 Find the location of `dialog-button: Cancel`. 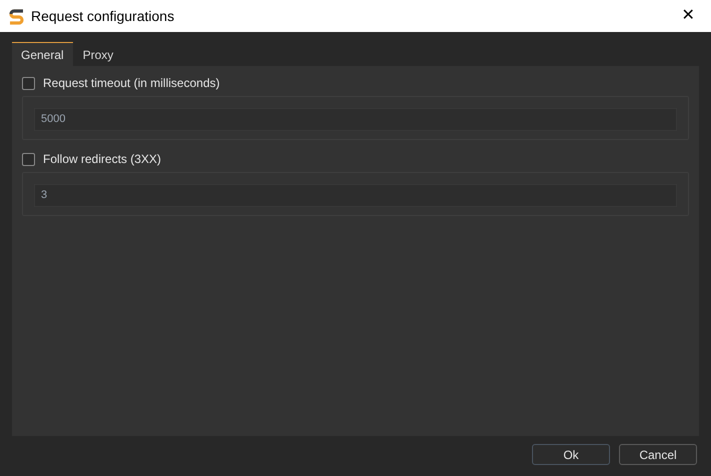

dialog-button: Cancel is located at coordinates (658, 454).